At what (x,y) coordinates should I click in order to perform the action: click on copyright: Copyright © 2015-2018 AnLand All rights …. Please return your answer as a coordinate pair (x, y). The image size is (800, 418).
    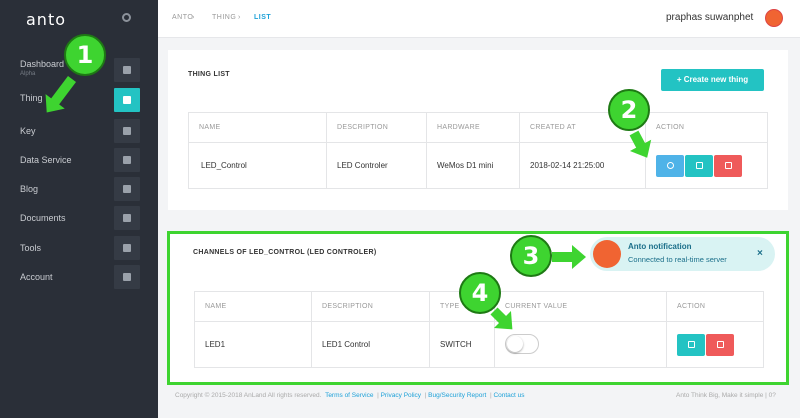
    Looking at the image, I should click on (248, 395).